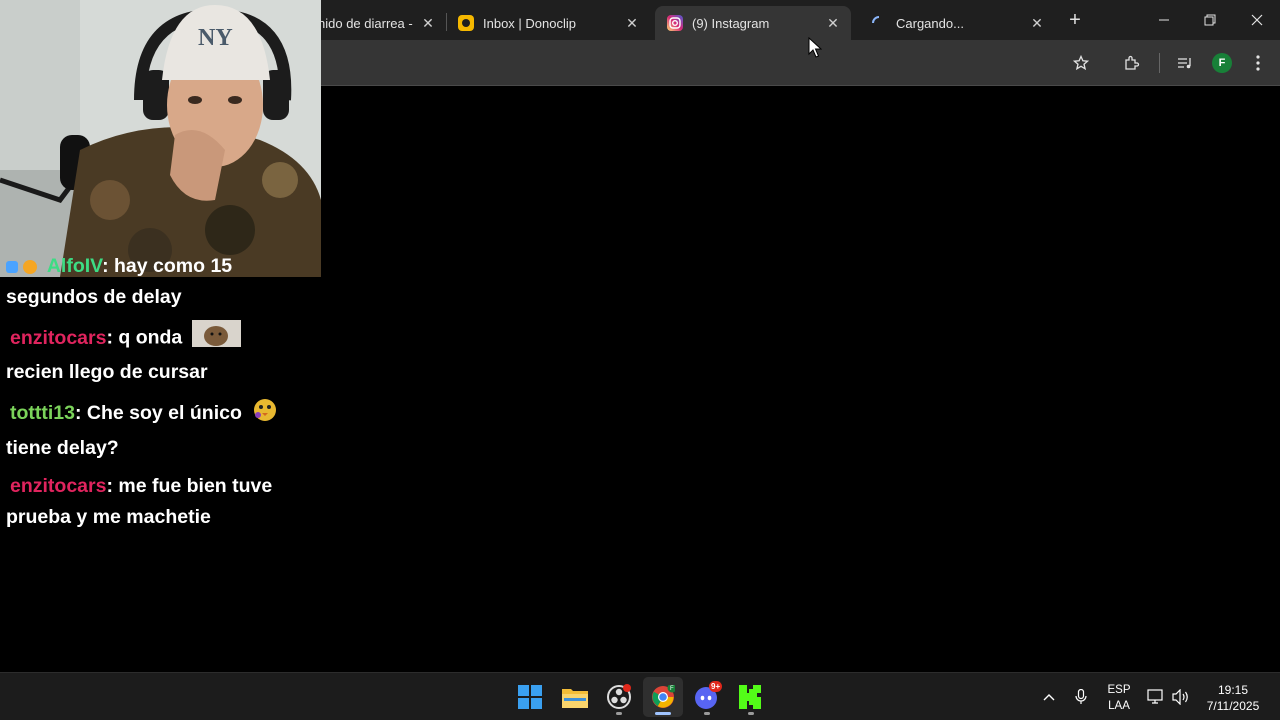 The height and width of the screenshot is (720, 1280). I want to click on tab-youtube: nido de diarrea - ✕, so click(376, 23).